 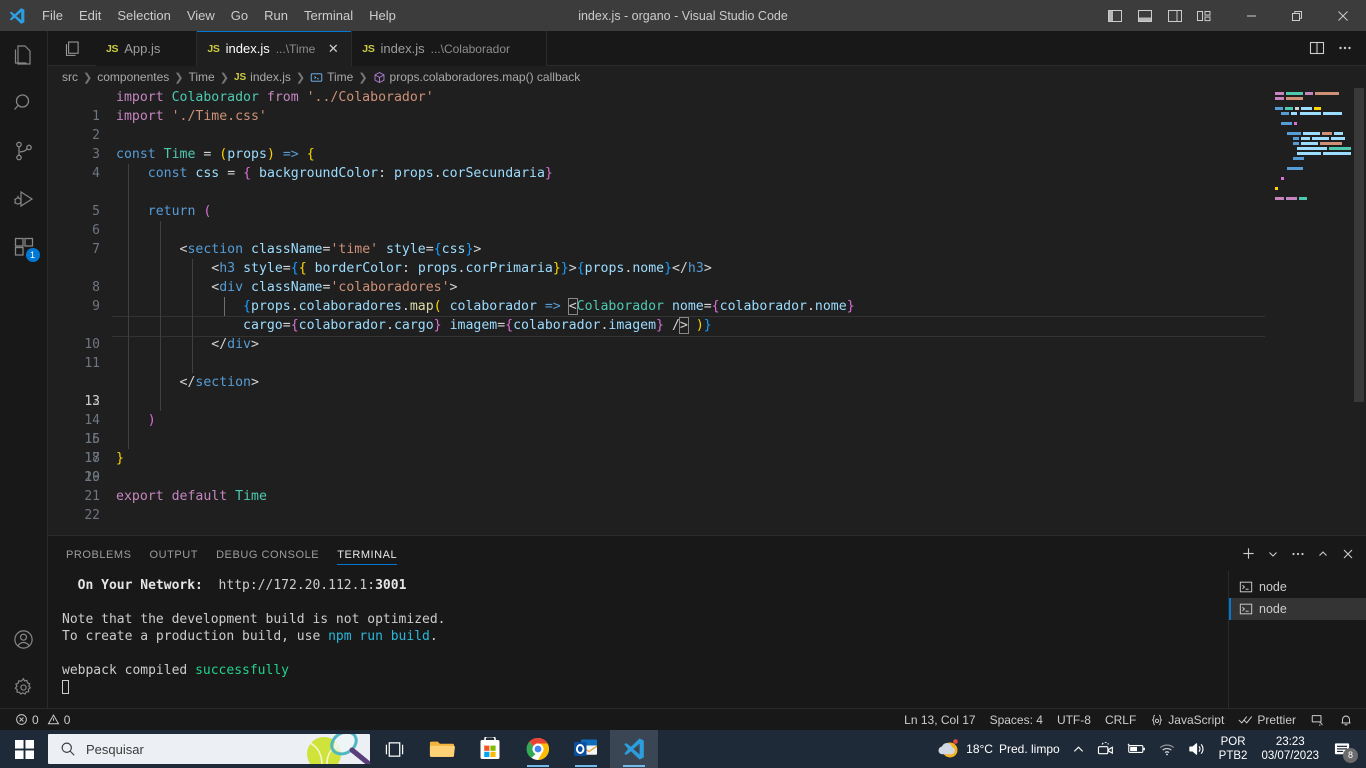 What do you see at coordinates (99, 553) in the screenshot?
I see `tab-problems: PROBLEMS` at bounding box center [99, 553].